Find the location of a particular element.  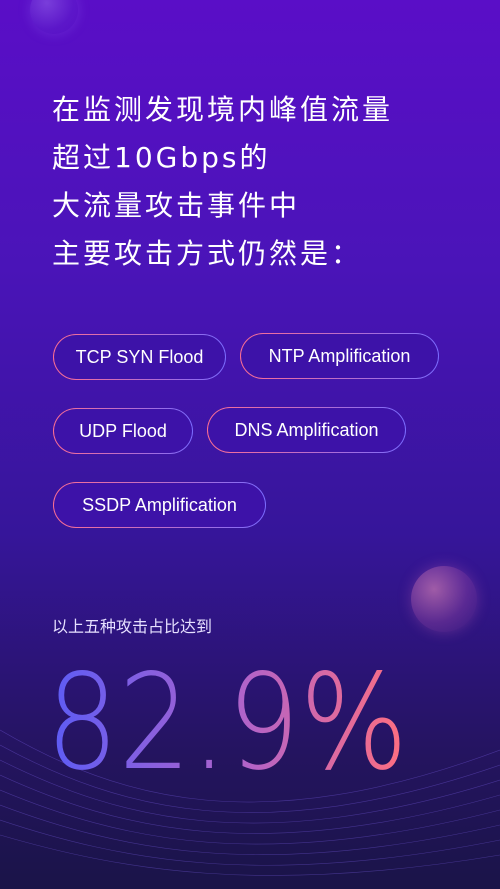

headline-line-4: 主要攻击方式仍然是： is located at coordinates (207, 253).